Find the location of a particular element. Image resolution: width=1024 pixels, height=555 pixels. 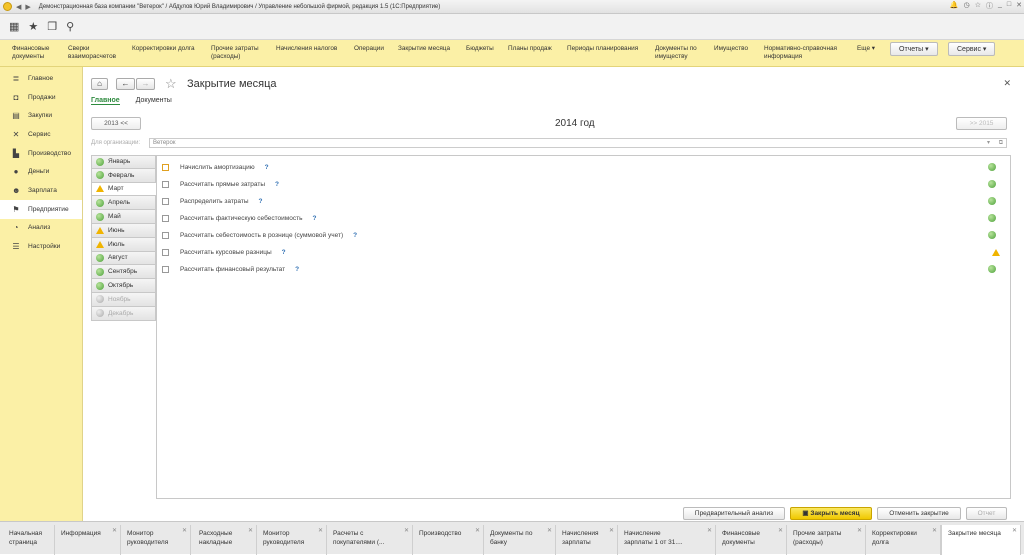

apps-grid-icon: ▦ is located at coordinates (14, 26).